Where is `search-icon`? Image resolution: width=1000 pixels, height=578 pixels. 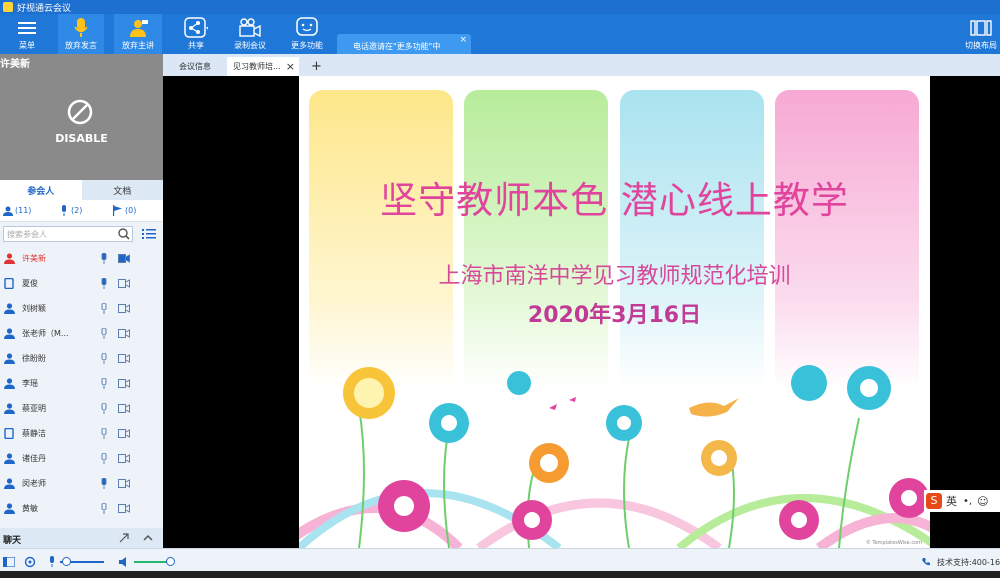 search-icon is located at coordinates (124, 234).